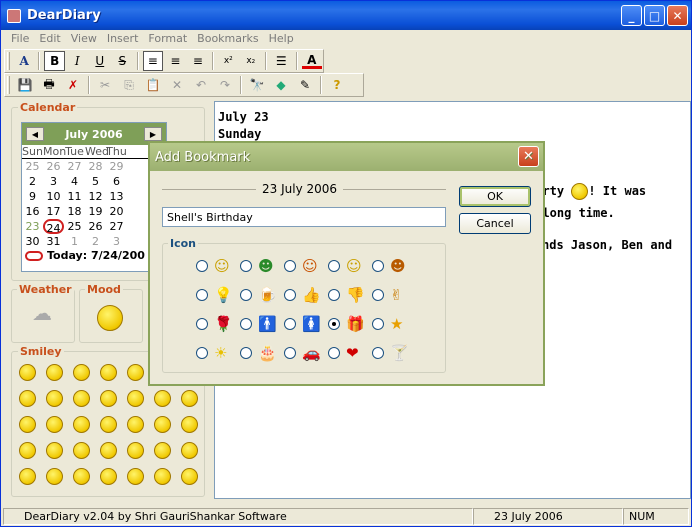 This screenshot has height=527, width=692. What do you see at coordinates (74, 211) in the screenshot?
I see `calendar-day: 18` at bounding box center [74, 211].